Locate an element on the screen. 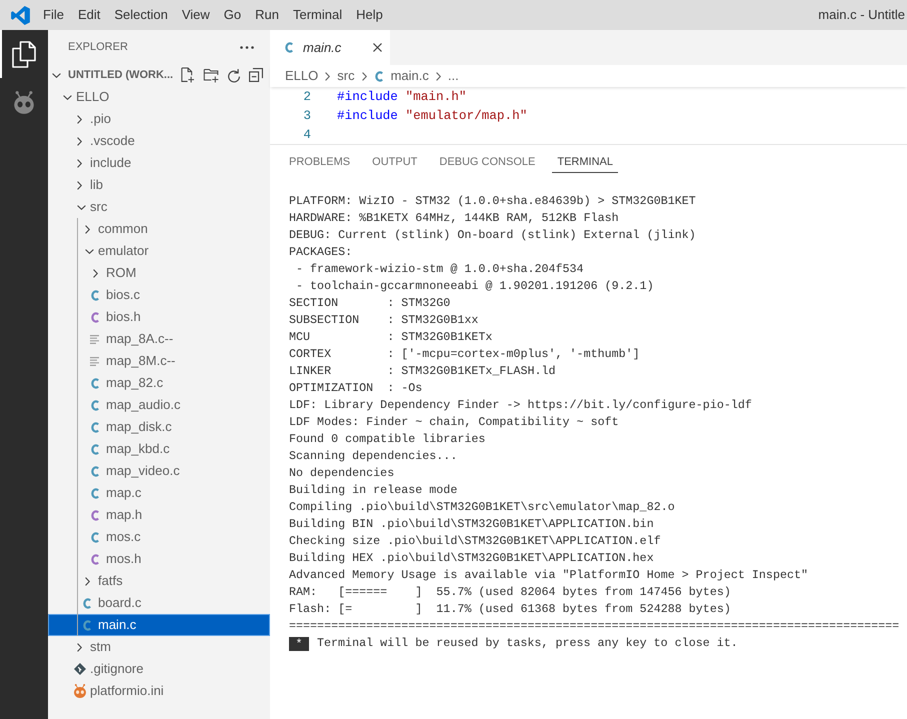  tree-item: map_82.c is located at coordinates (159, 383).